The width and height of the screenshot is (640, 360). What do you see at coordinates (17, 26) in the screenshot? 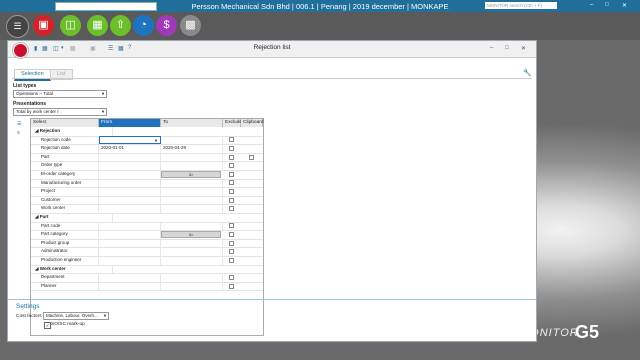
I see `hamburger-menu-icon: ☰` at bounding box center [17, 26].